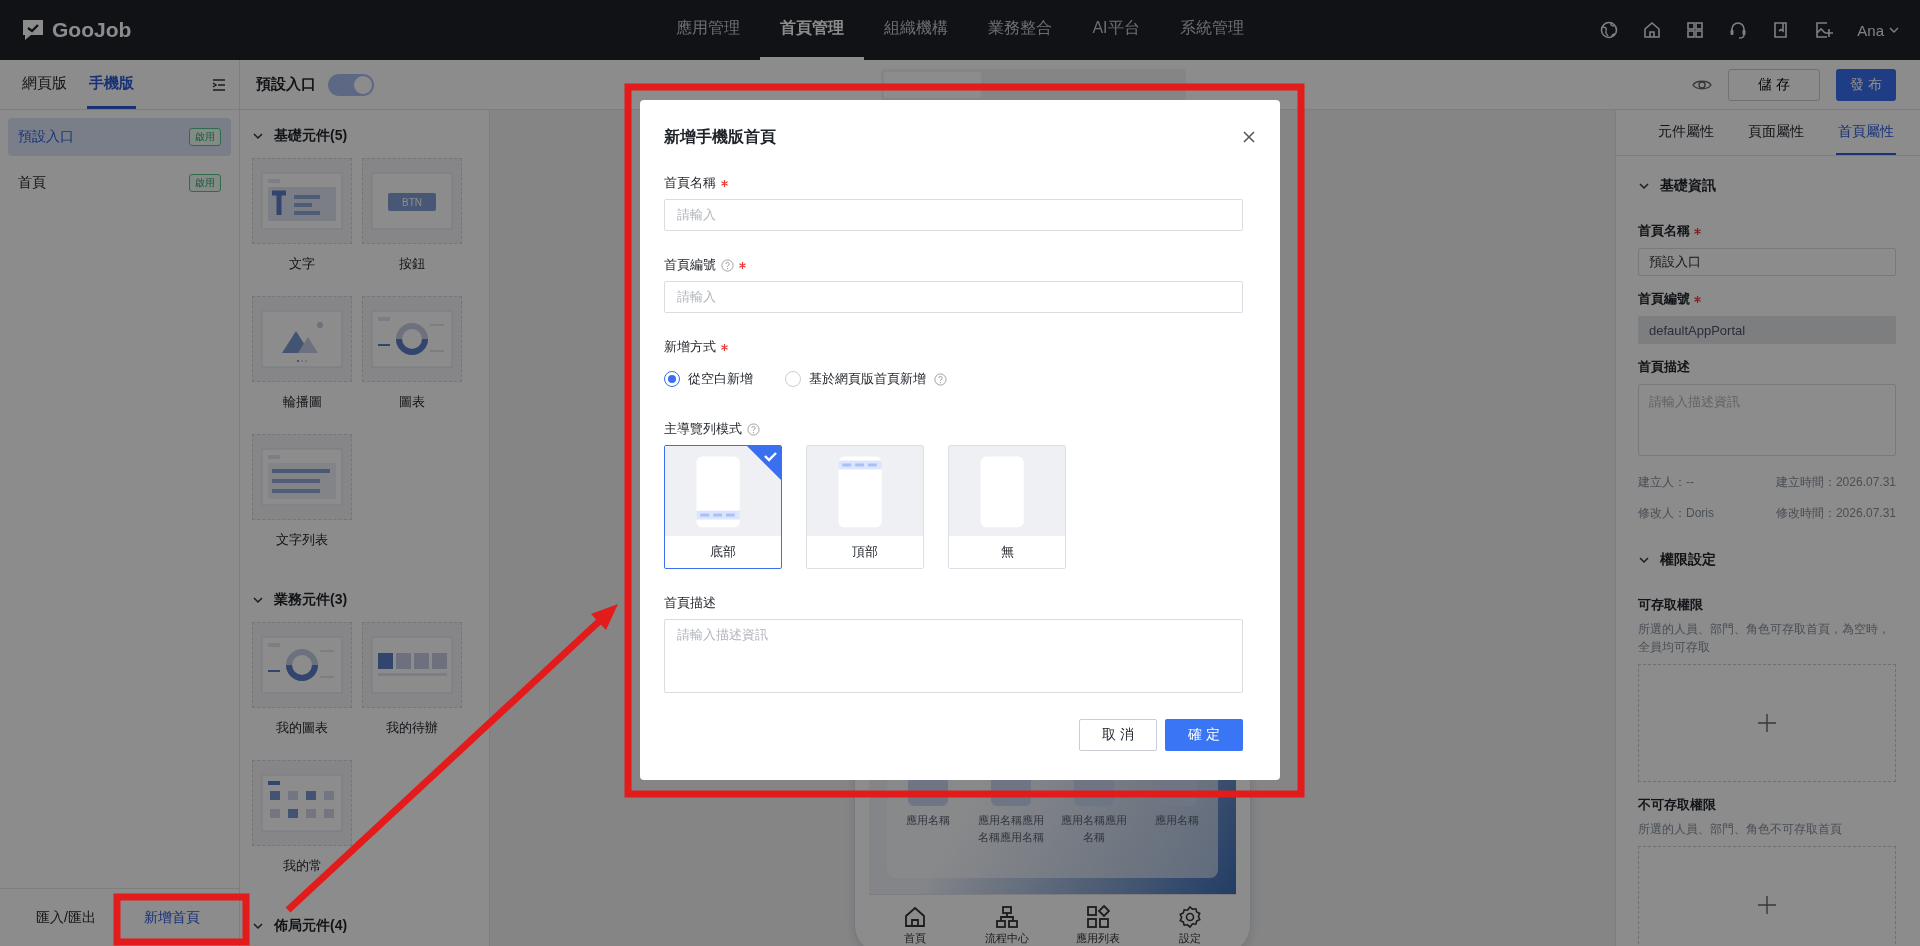 This screenshot has height=946, width=1920. I want to click on bottom-tab: 應用列表, so click(1098, 925).